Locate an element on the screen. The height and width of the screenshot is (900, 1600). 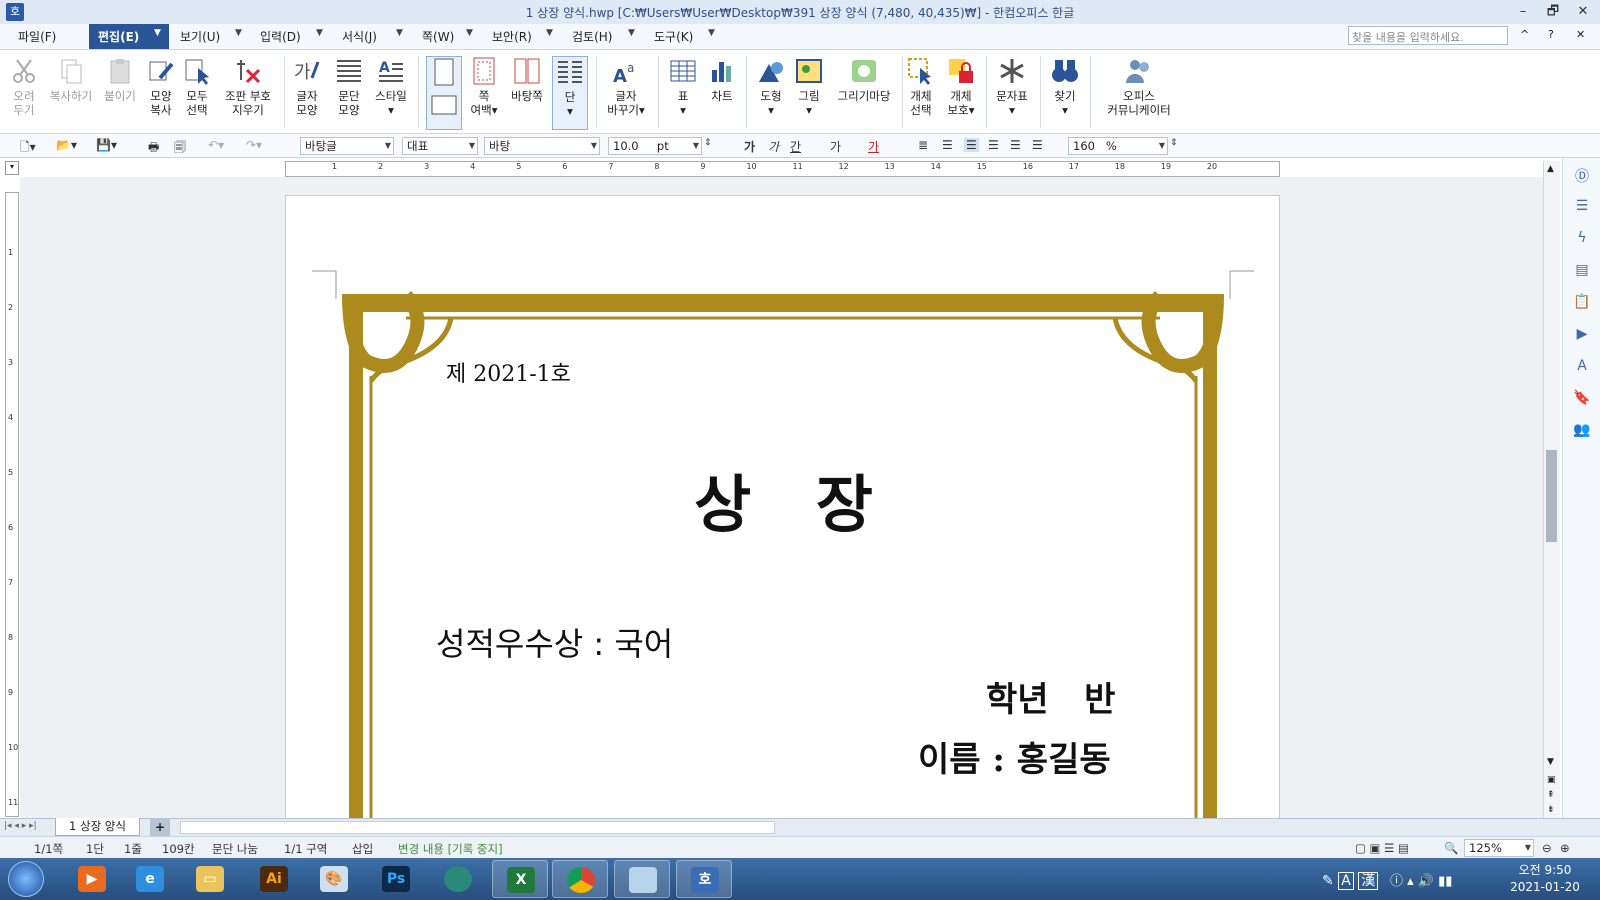
strike-button: 가 is located at coordinates (835, 146).